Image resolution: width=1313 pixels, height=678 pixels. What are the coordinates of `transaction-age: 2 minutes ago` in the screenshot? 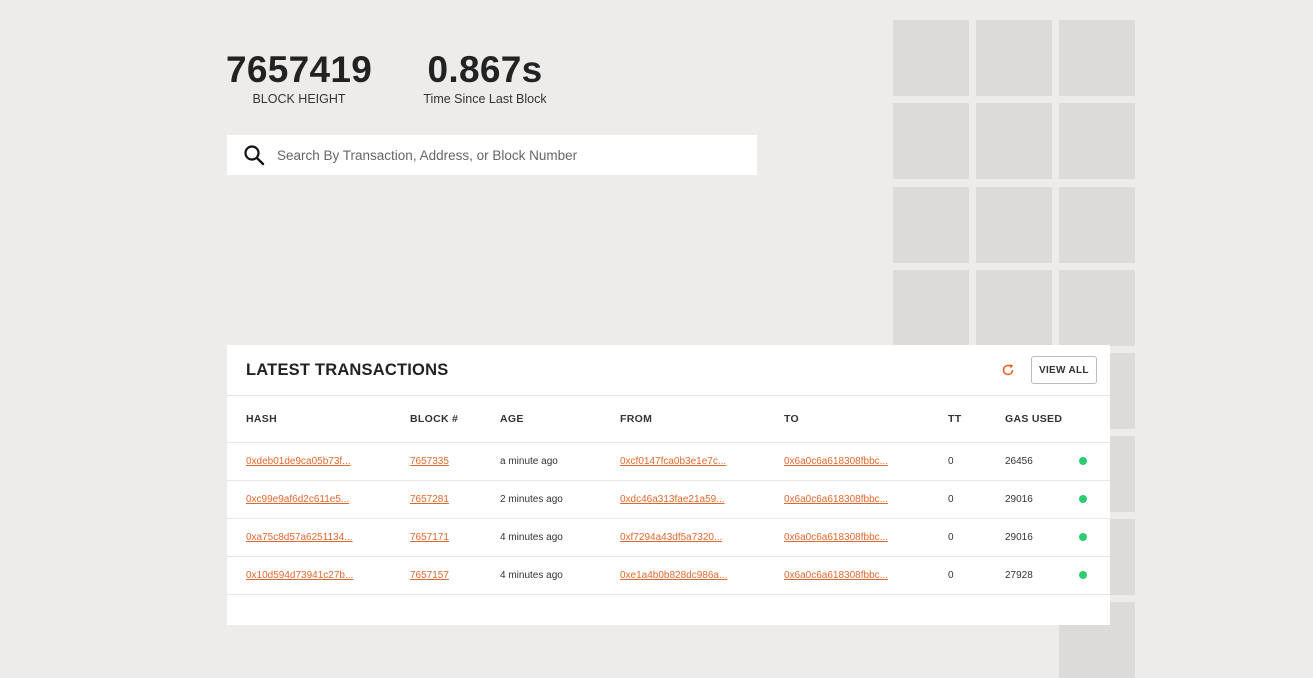 It's located at (531, 499).